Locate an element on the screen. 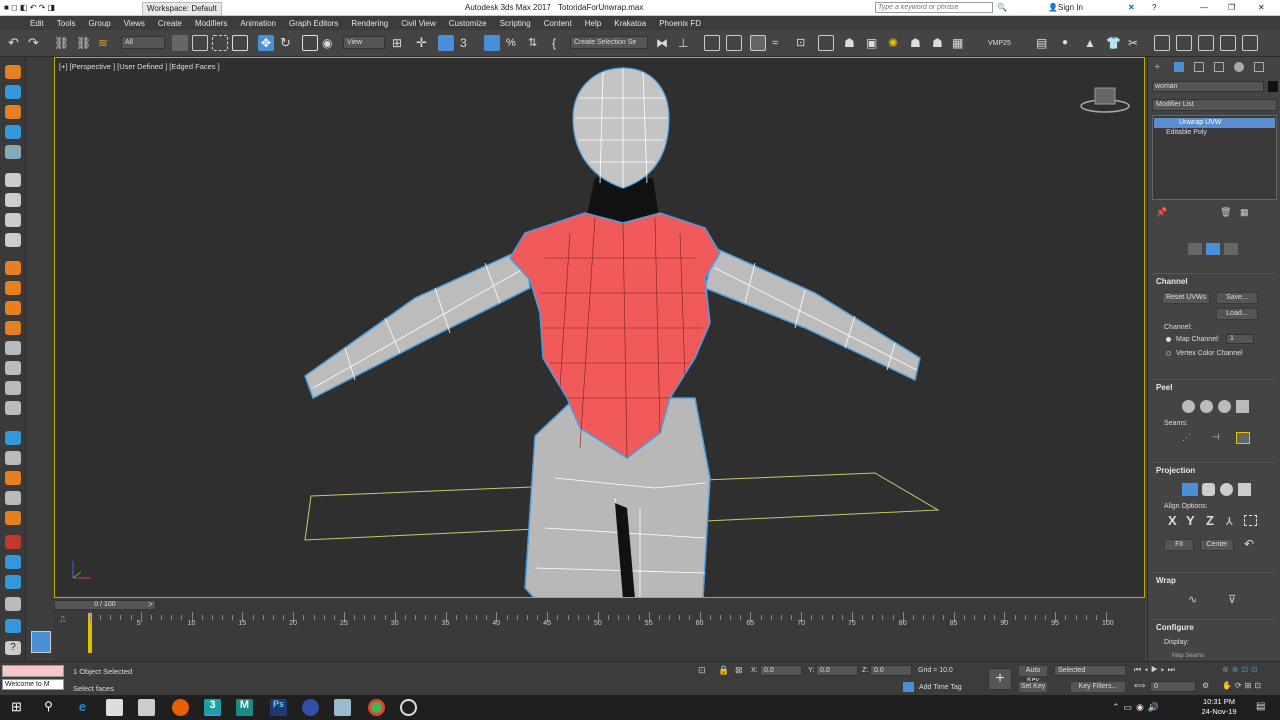 The height and width of the screenshot is (720, 1280). toolbar-extra-5-icon is located at coordinates (1250, 43).